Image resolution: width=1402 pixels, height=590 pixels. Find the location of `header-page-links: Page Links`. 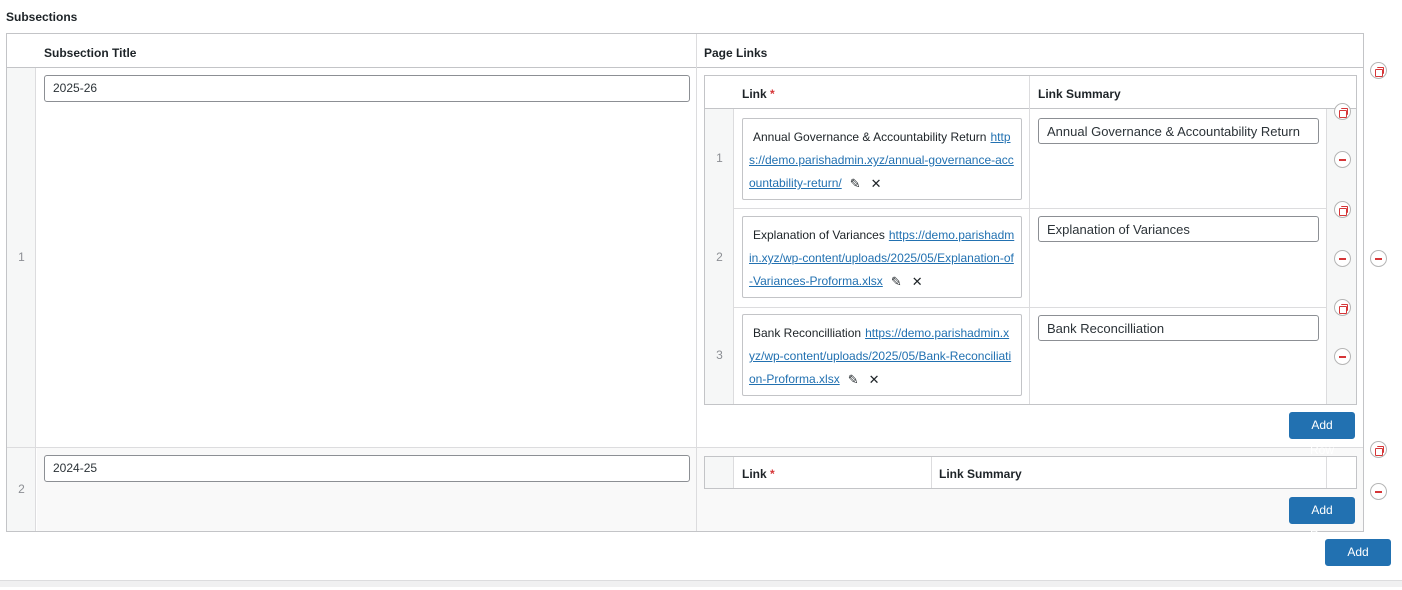

header-page-links: Page Links is located at coordinates (736, 53).